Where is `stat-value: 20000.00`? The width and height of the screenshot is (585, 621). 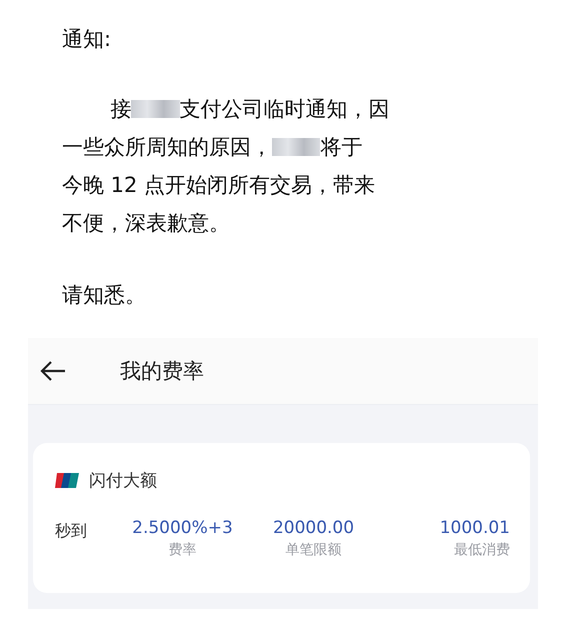 stat-value: 20000.00 is located at coordinates (313, 528).